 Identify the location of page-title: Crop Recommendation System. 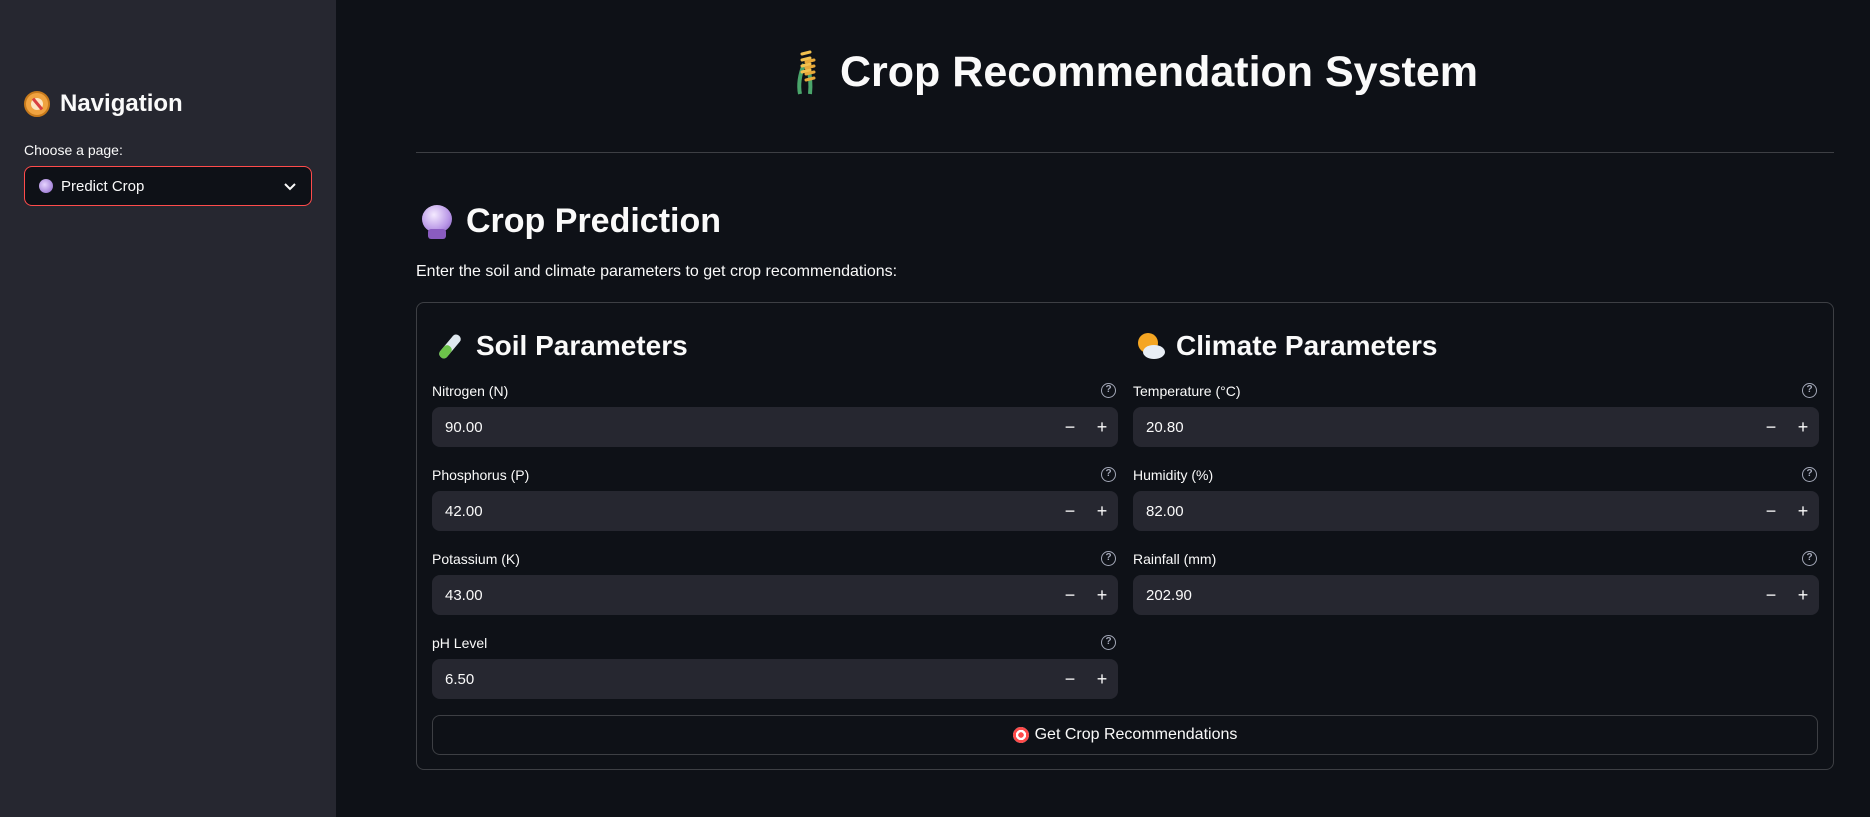
(1134, 72).